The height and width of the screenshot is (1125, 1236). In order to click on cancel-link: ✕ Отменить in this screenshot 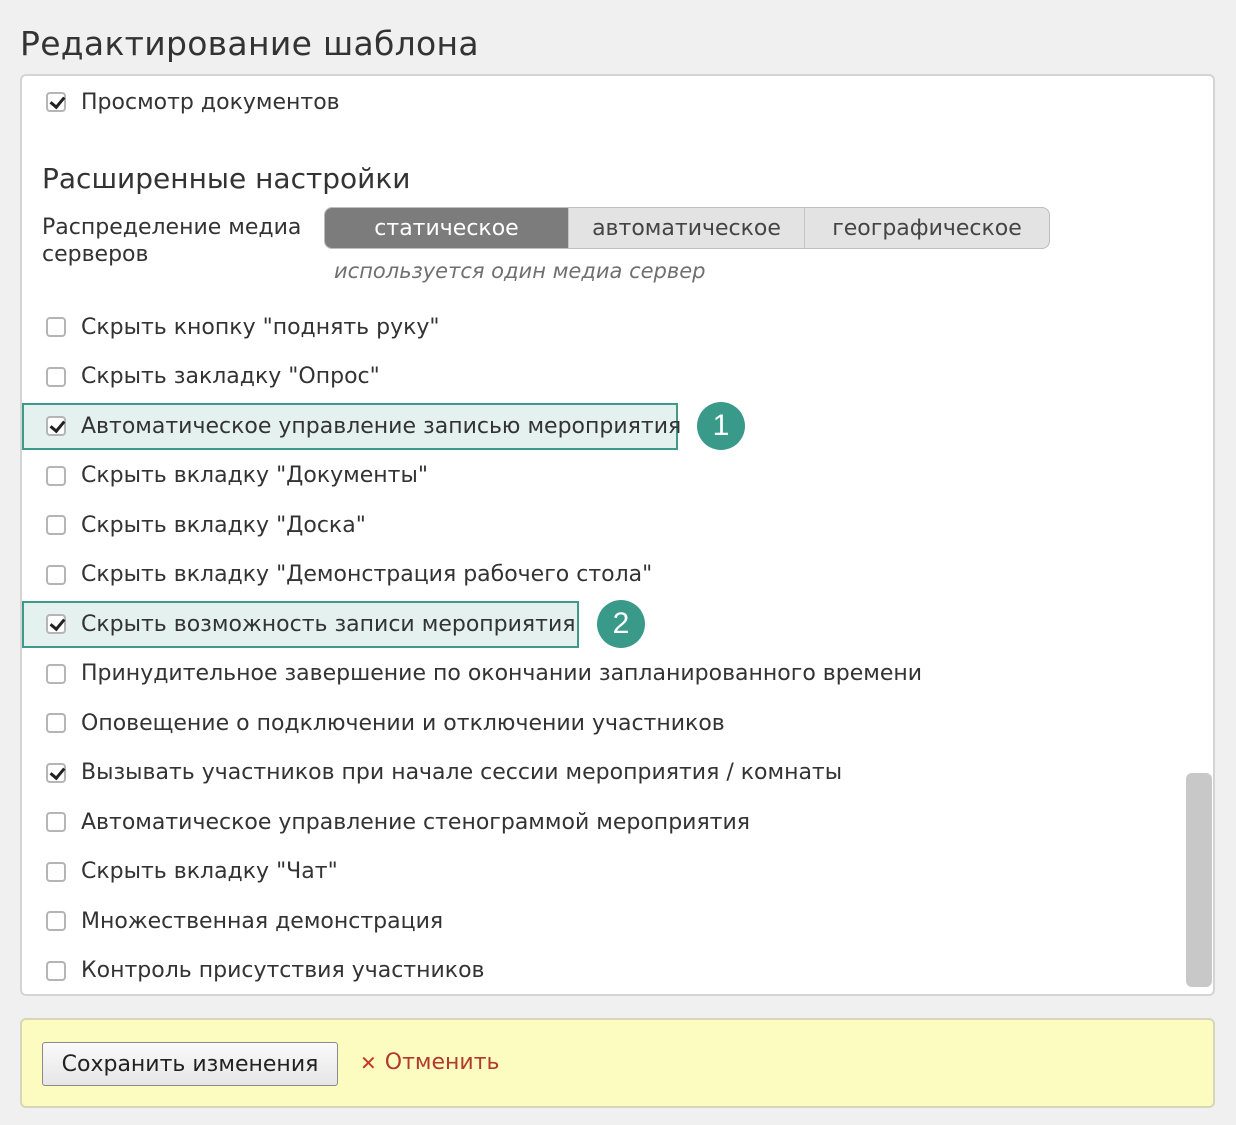, I will do `click(430, 1062)`.